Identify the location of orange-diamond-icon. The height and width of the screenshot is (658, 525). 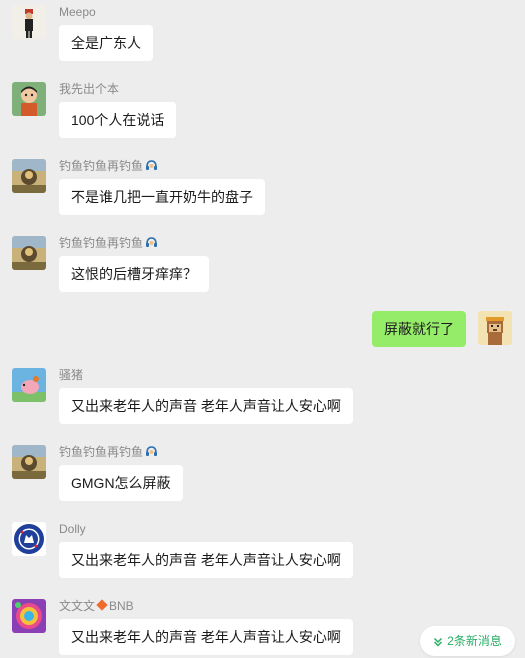
(102, 605).